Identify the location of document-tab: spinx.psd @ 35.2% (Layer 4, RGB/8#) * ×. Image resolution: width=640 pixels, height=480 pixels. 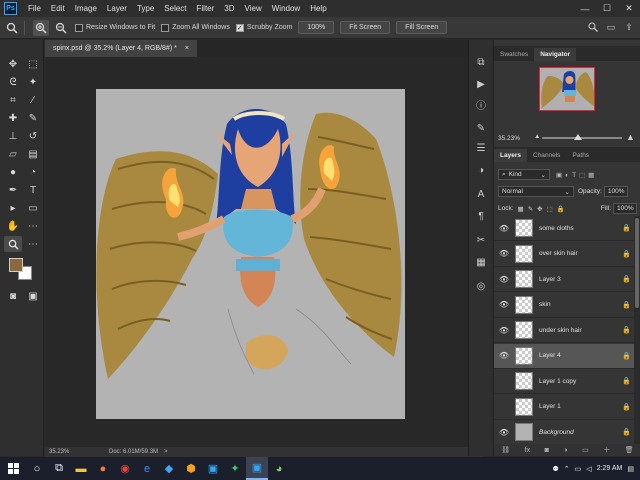
(121, 48).